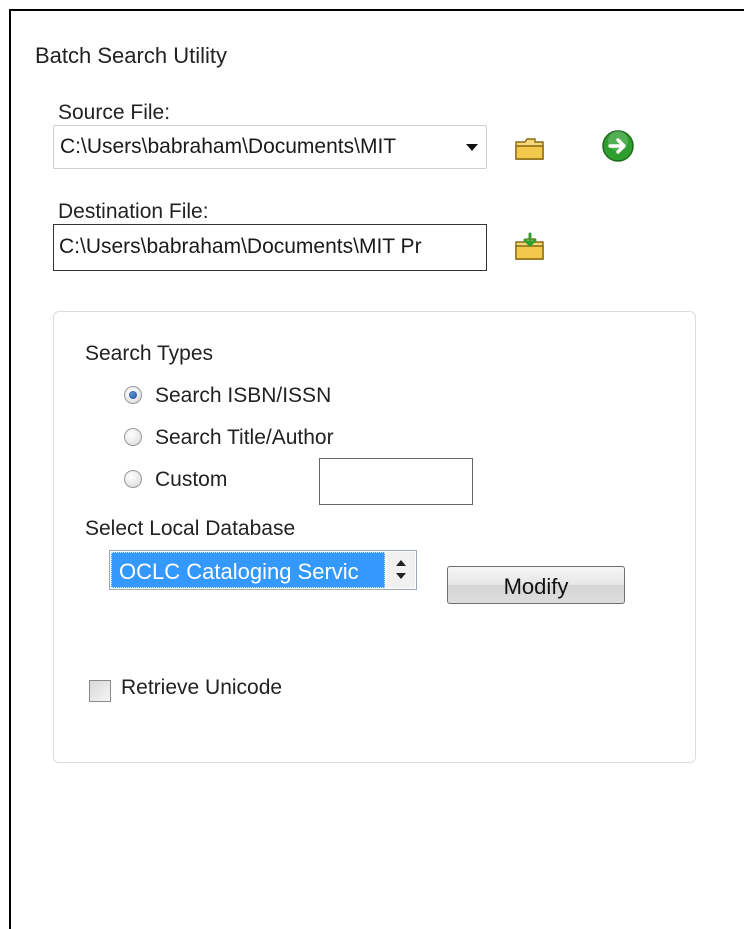 This screenshot has height=929, width=744. What do you see at coordinates (536, 585) in the screenshot?
I see `modify-button: Modify` at bounding box center [536, 585].